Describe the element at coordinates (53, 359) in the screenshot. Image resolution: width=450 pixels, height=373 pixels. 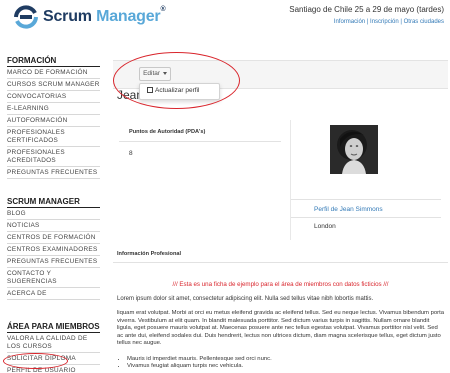
I see `sidebar-item-solicitar-diploma: SOLICITAR DIPLOMA` at that location.